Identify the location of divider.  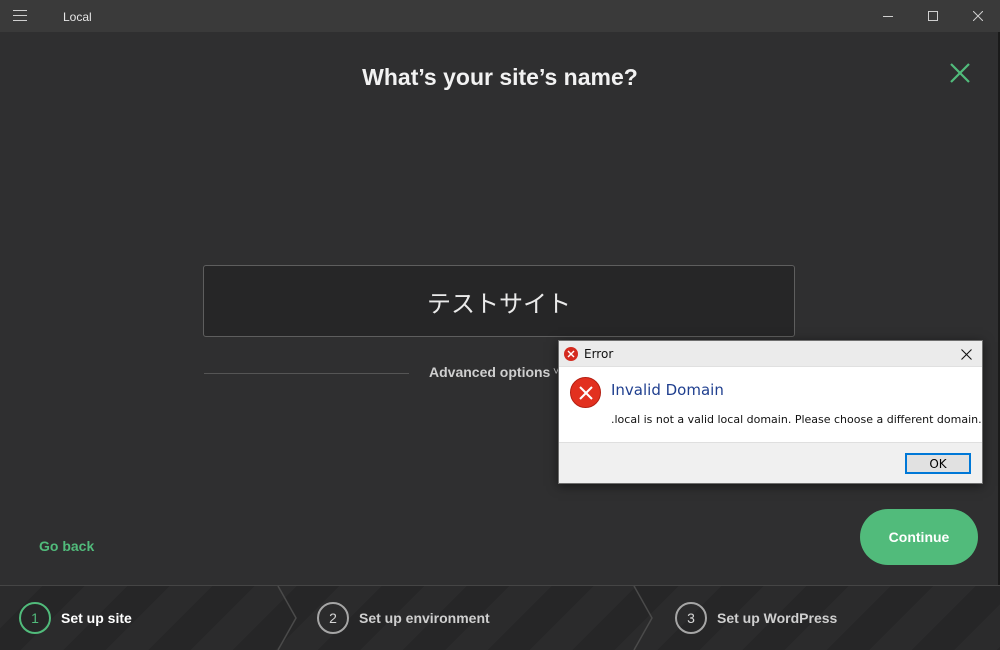
(306, 373).